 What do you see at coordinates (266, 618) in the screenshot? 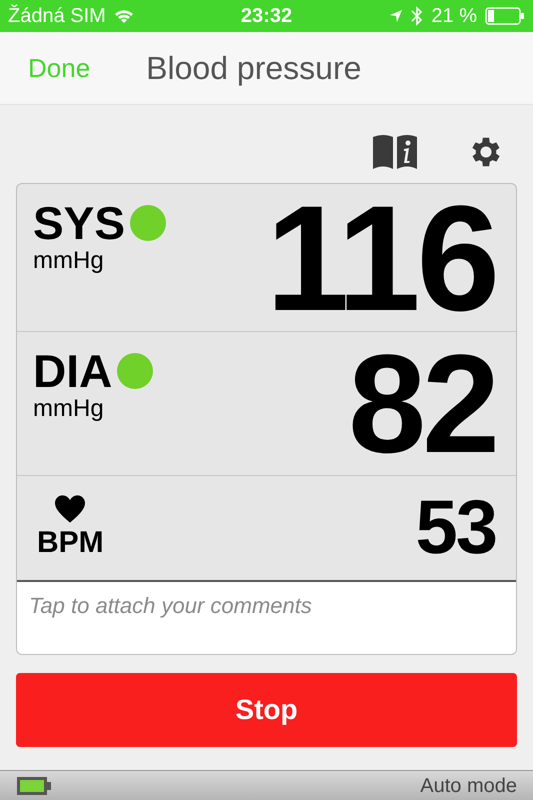
I see `comments-field: Tap to attach your comments` at bounding box center [266, 618].